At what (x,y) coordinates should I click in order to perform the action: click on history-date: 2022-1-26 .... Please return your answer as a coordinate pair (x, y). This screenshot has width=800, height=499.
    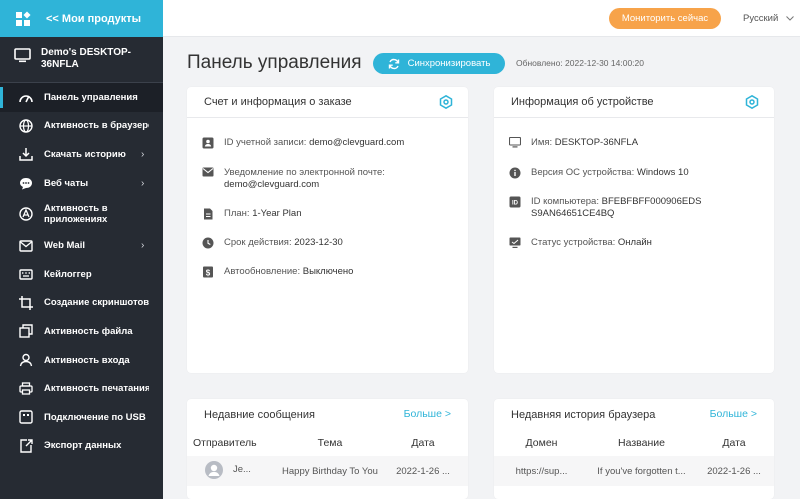
    Looking at the image, I should click on (734, 471).